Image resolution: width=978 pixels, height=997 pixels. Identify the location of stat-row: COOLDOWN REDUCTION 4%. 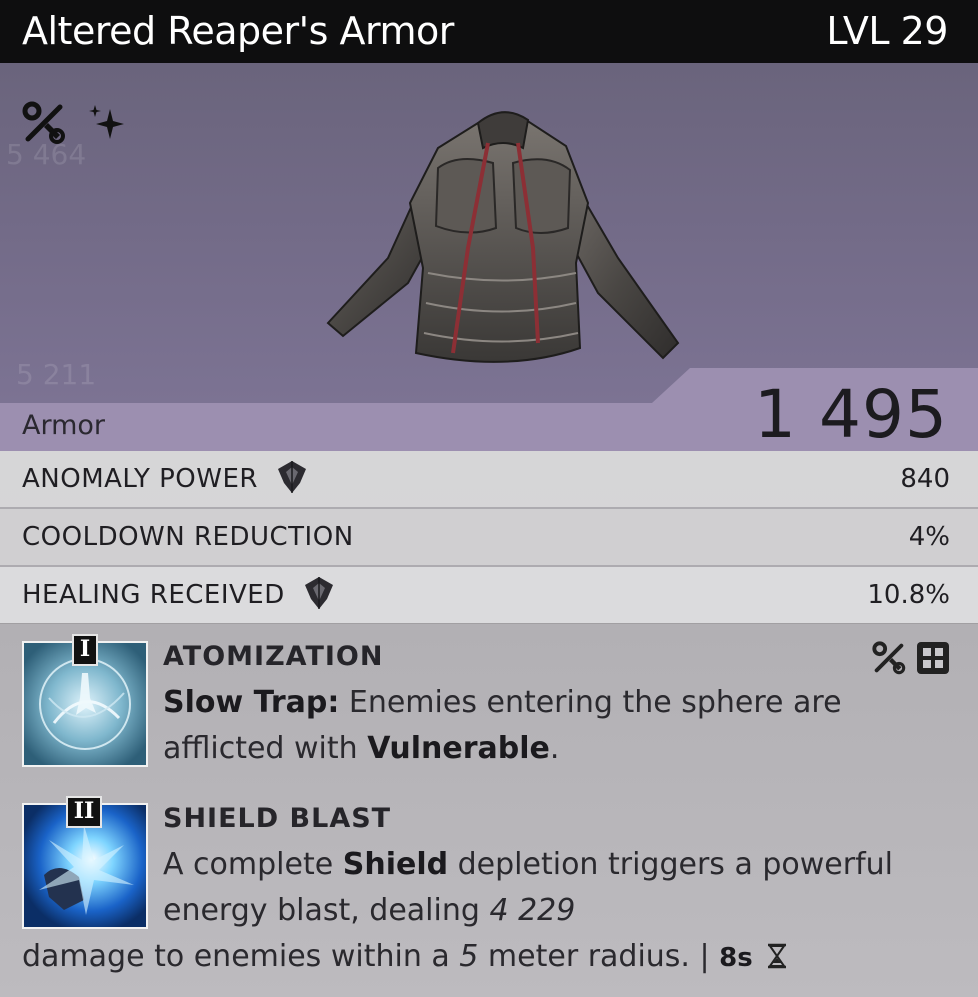
(489, 538).